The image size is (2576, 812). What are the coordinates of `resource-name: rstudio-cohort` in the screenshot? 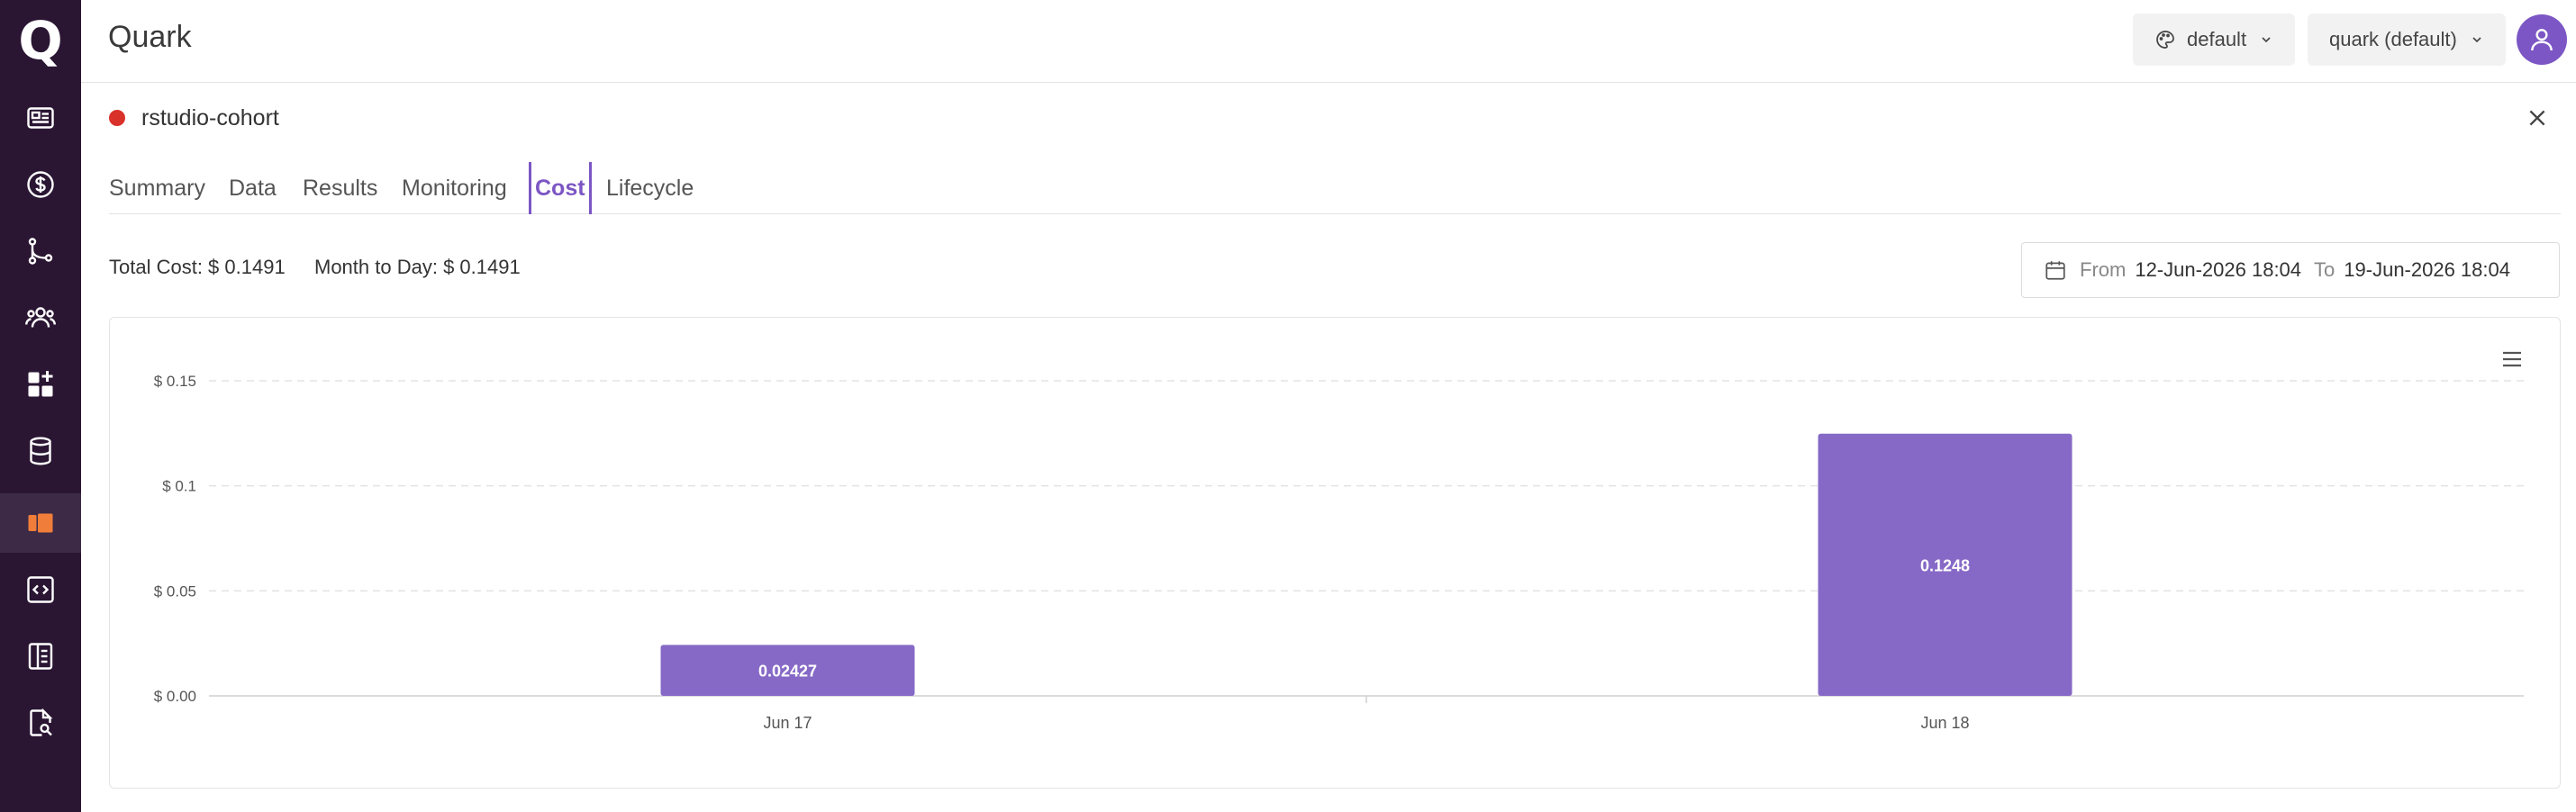 It's located at (210, 118).